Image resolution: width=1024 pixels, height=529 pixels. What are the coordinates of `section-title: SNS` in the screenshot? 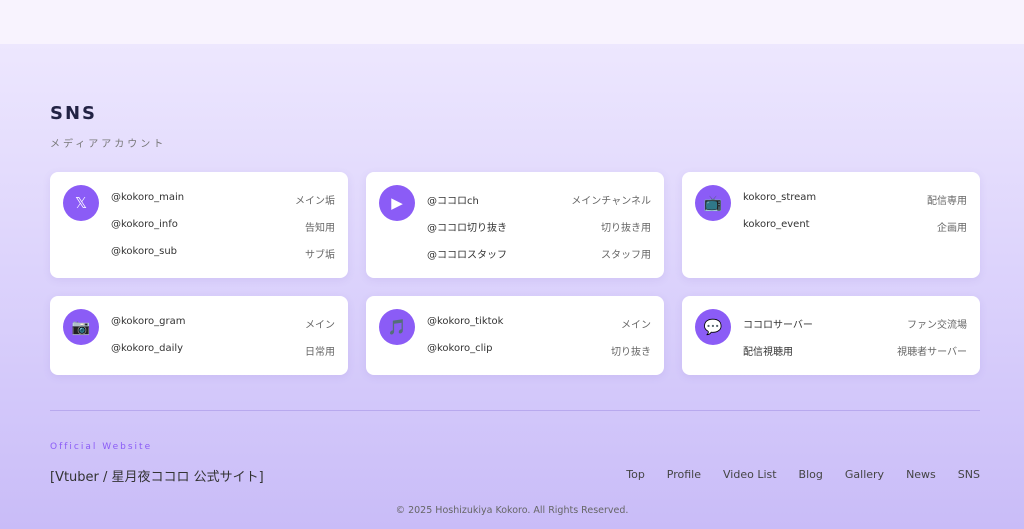 It's located at (73, 113).